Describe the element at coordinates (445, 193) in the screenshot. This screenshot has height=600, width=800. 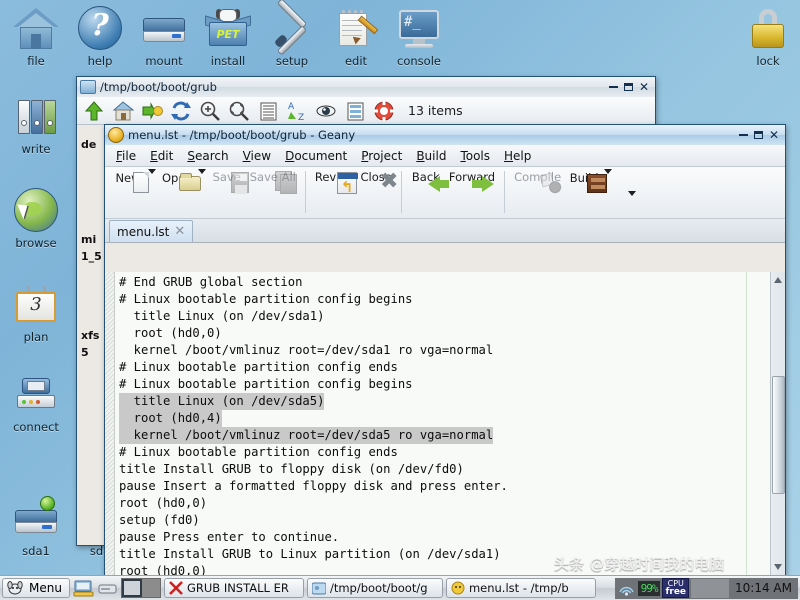
I see `geany-toolbar: New Open Save Save All Revert ✖ Close` at that location.